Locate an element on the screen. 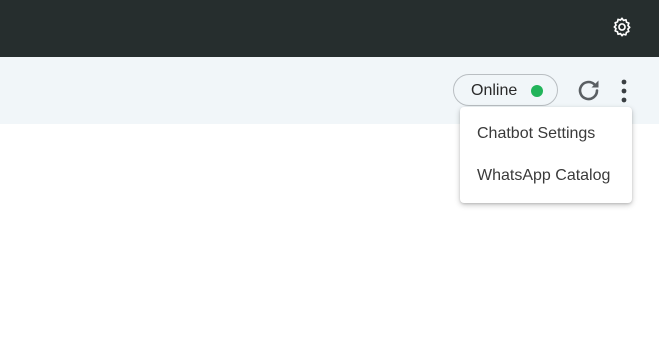 The height and width of the screenshot is (348, 659). more-options-button is located at coordinates (624, 91).